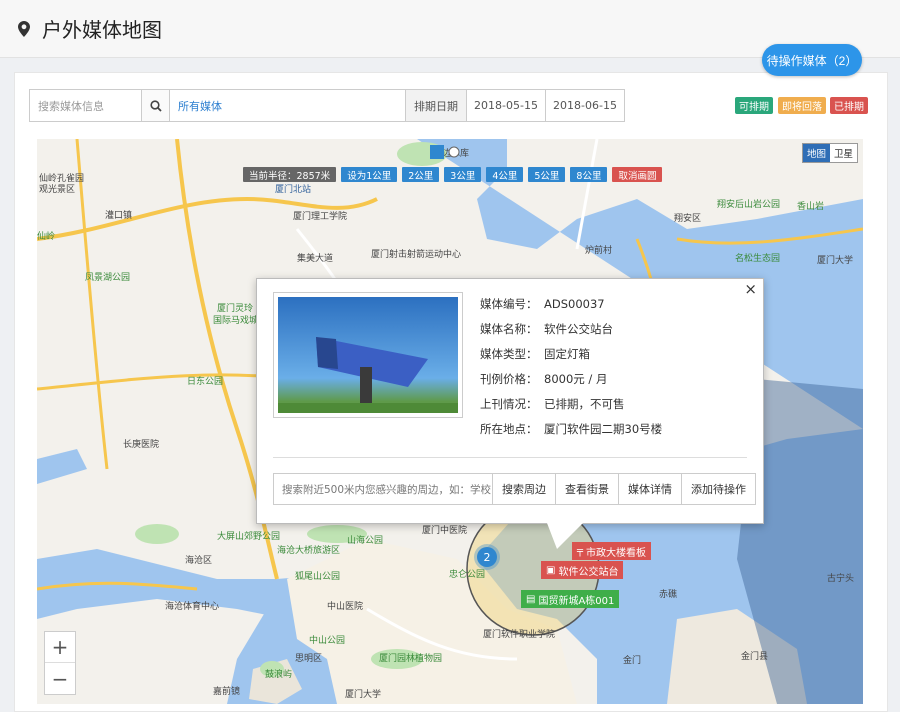  Describe the element at coordinates (365, 541) in the screenshot. I see `map-label: 山海公园` at that location.